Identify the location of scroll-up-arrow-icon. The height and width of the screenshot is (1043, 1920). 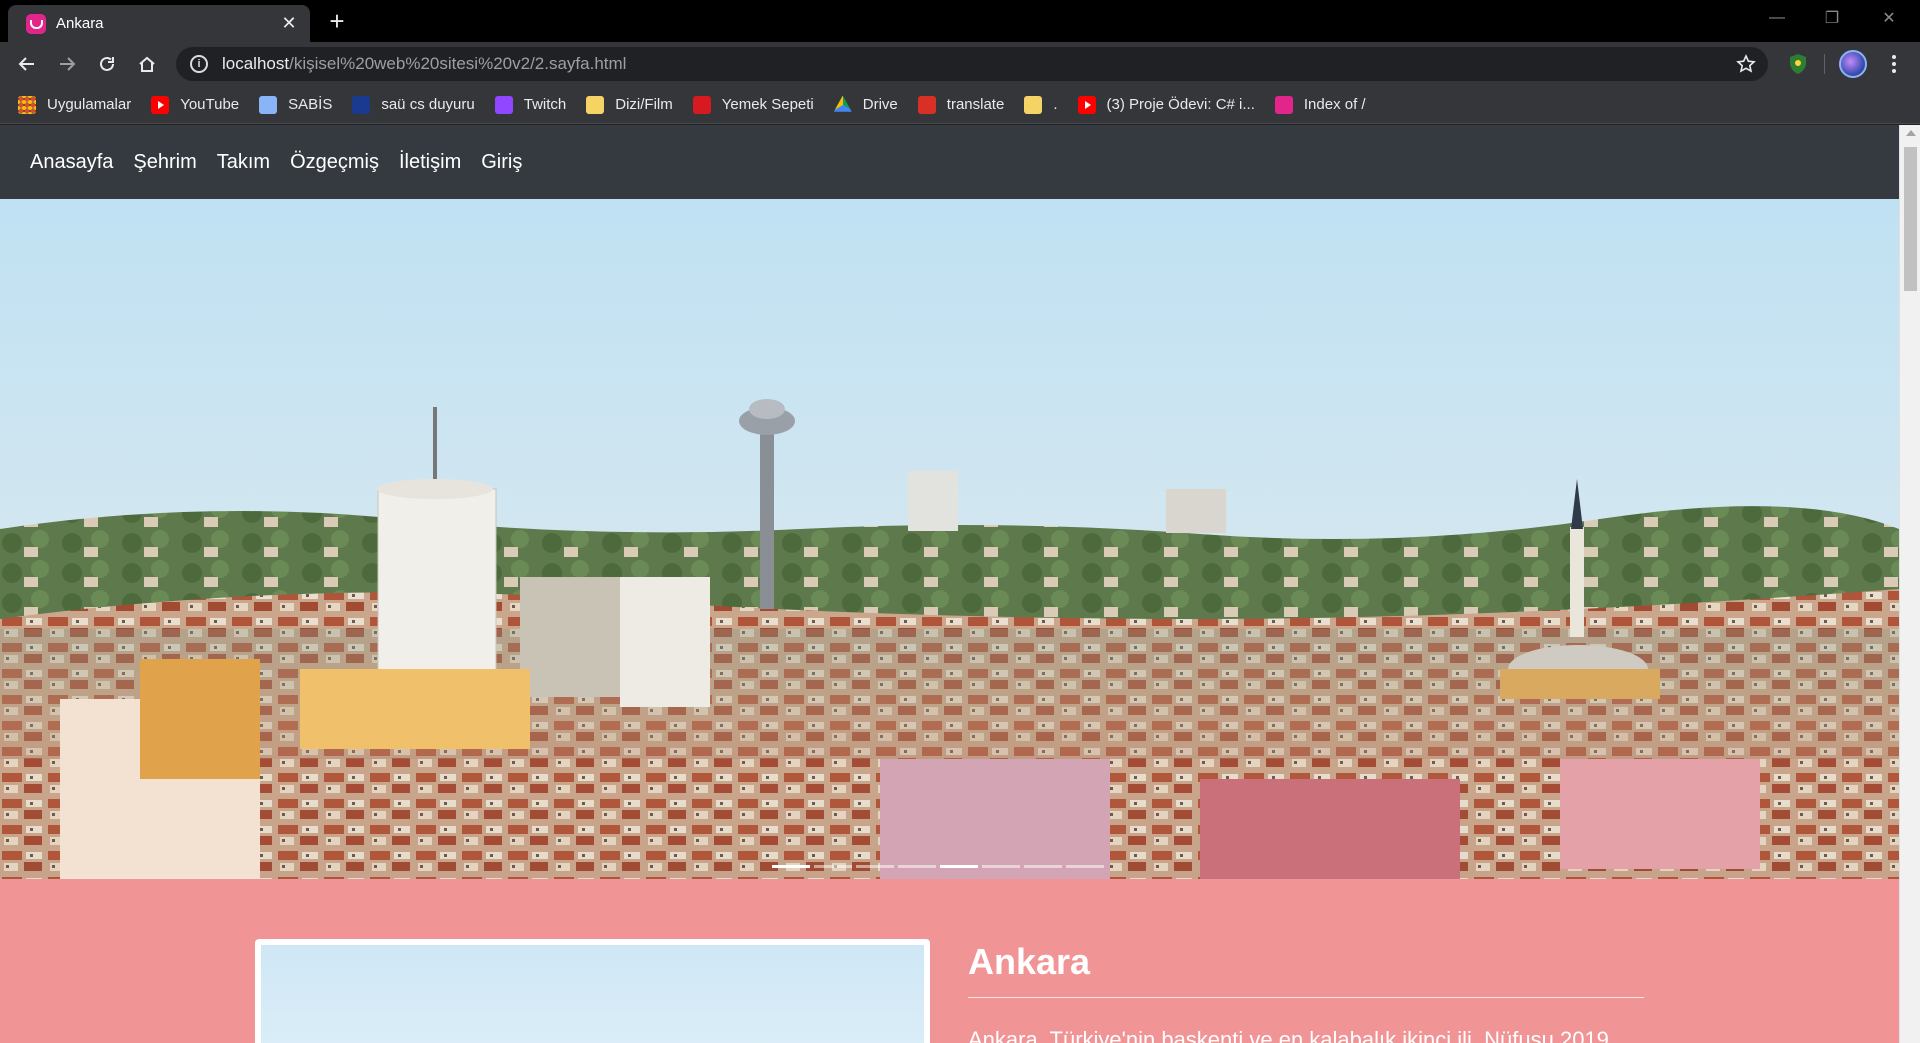
(1911, 133).